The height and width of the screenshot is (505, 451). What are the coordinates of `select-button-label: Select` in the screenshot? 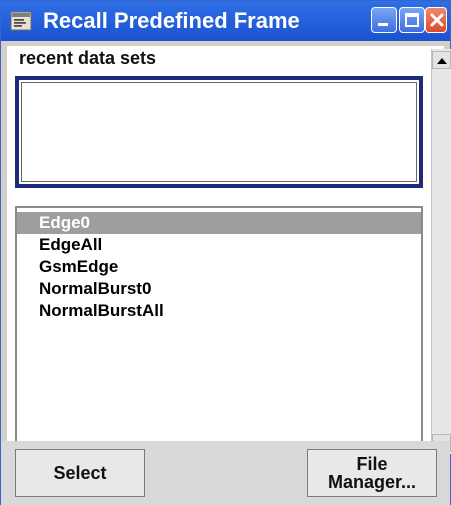 It's located at (80, 472).